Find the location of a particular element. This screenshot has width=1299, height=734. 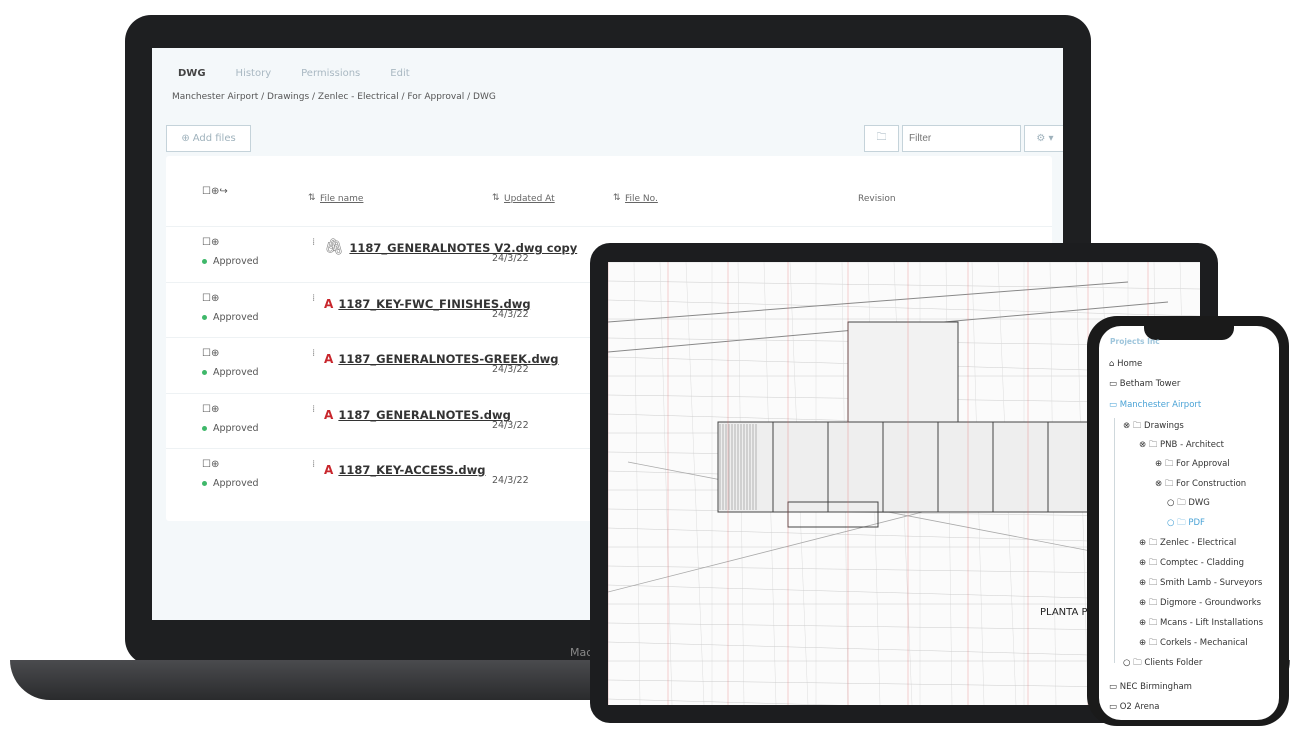

tab-history: History is located at coordinates (254, 73).